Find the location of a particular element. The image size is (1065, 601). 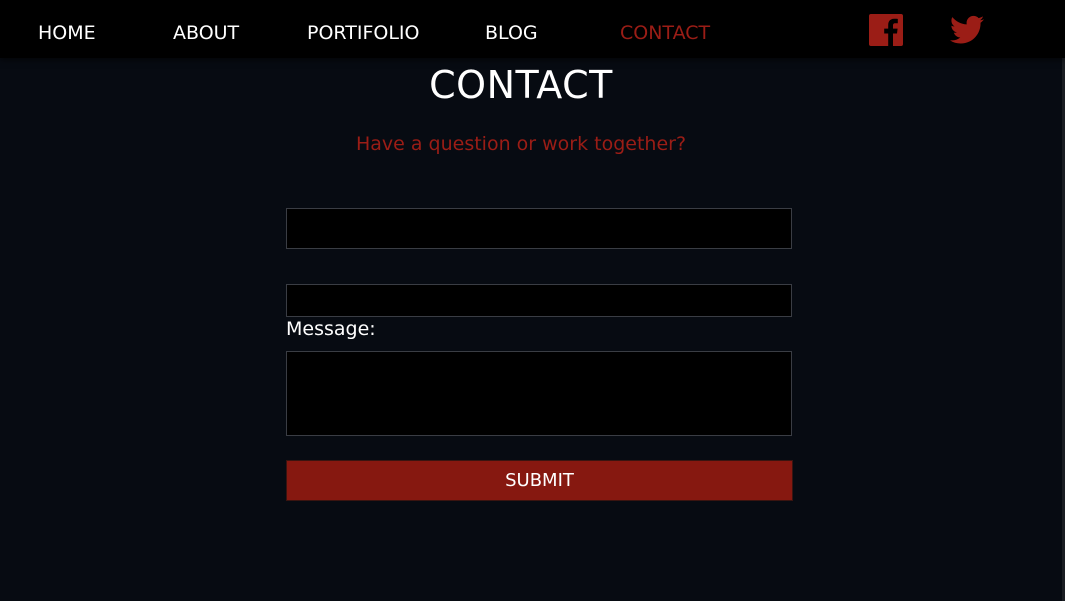

page-subtitle: Have a question or work together? is located at coordinates (521, 144).